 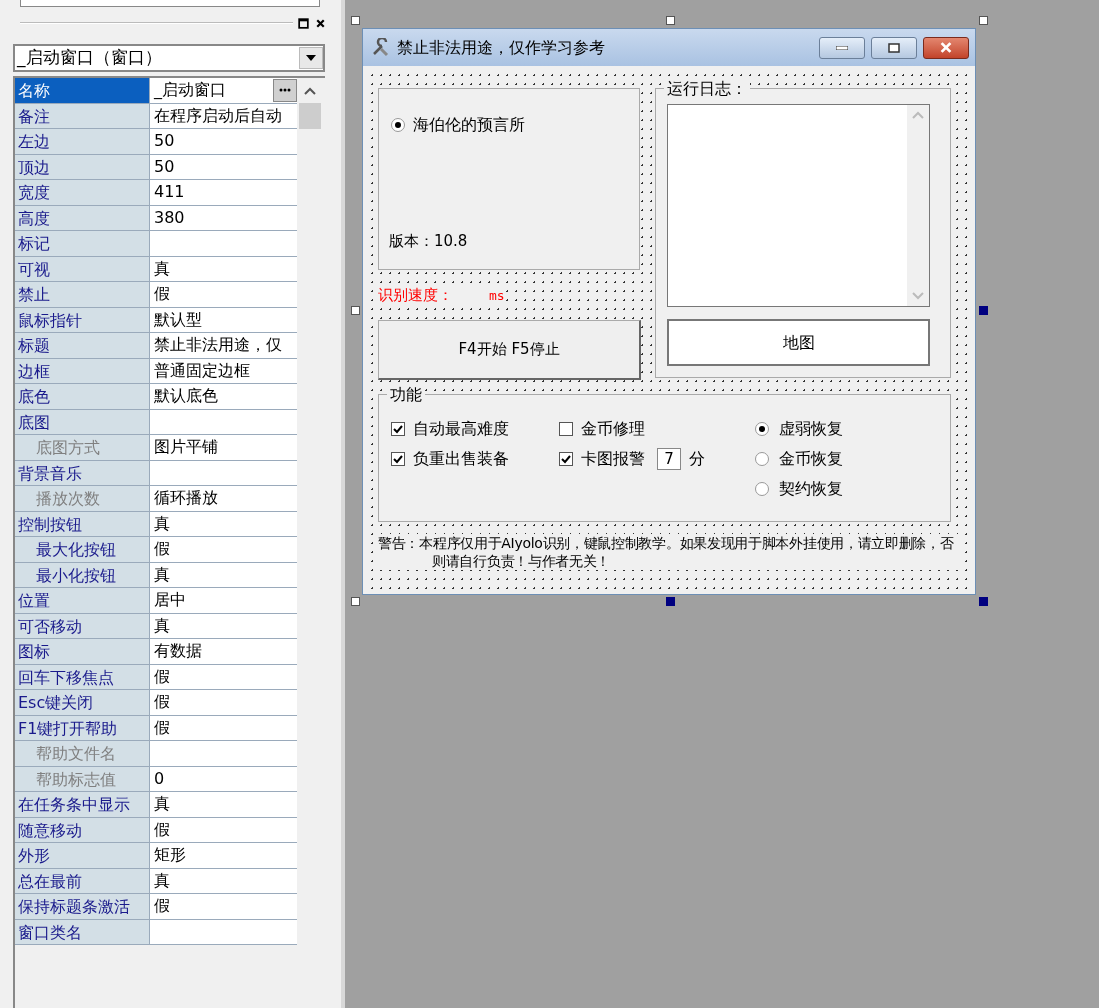 I want to click on property-name: Esc键关闭, so click(x=82, y=702).